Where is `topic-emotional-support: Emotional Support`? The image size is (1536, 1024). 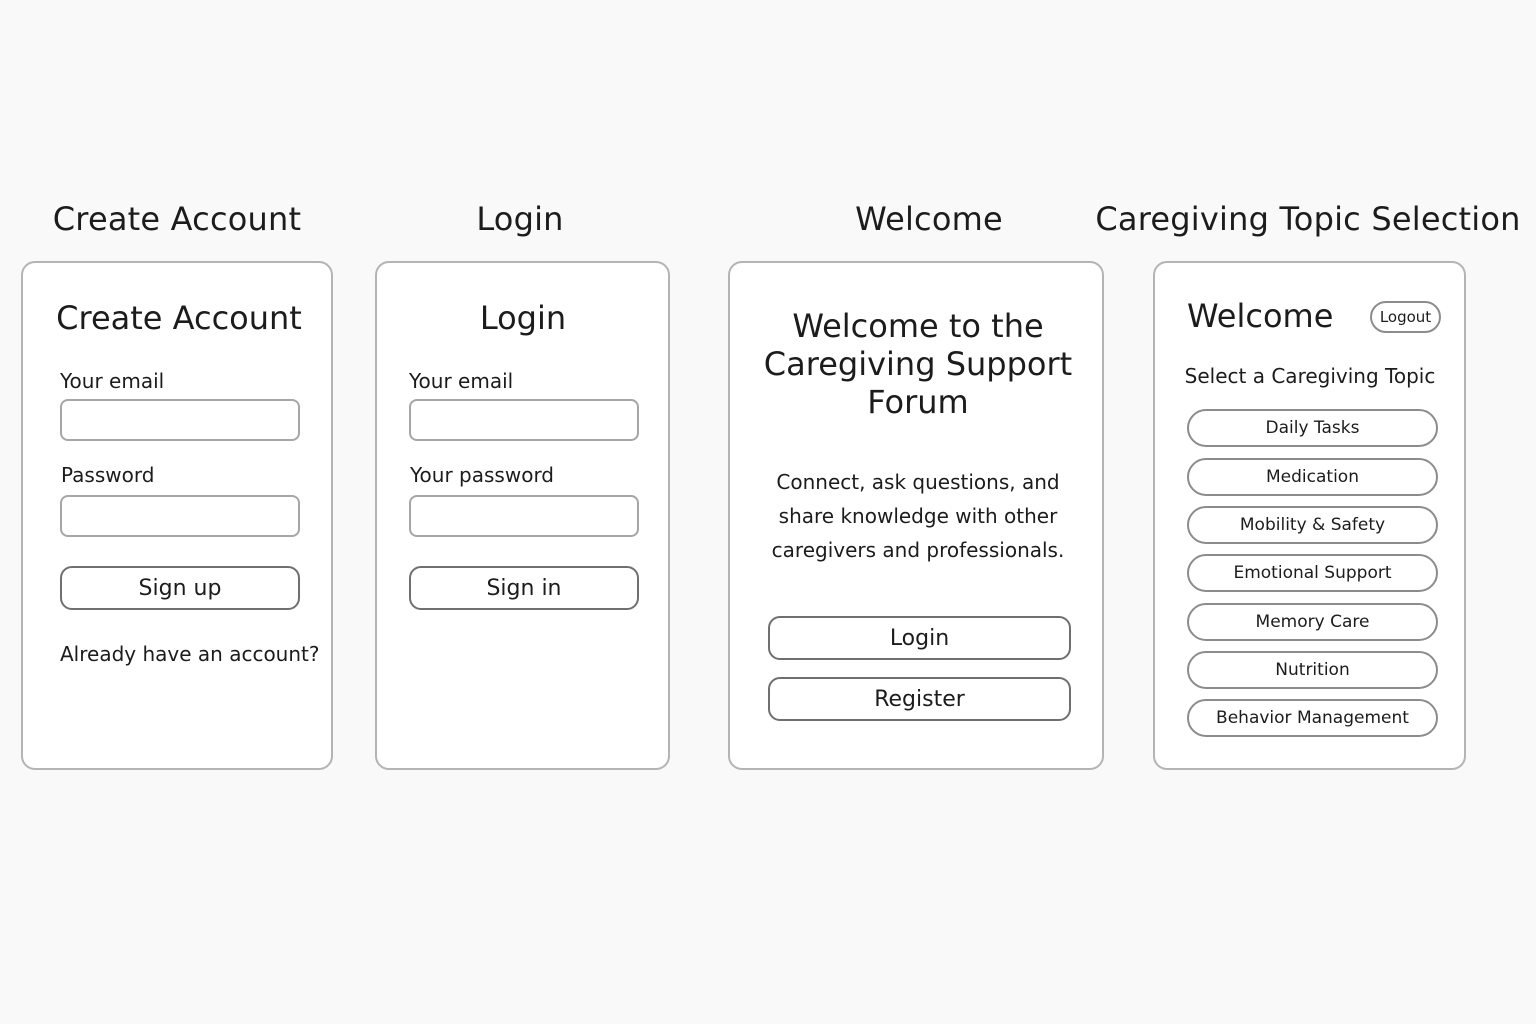 topic-emotional-support: Emotional Support is located at coordinates (1312, 573).